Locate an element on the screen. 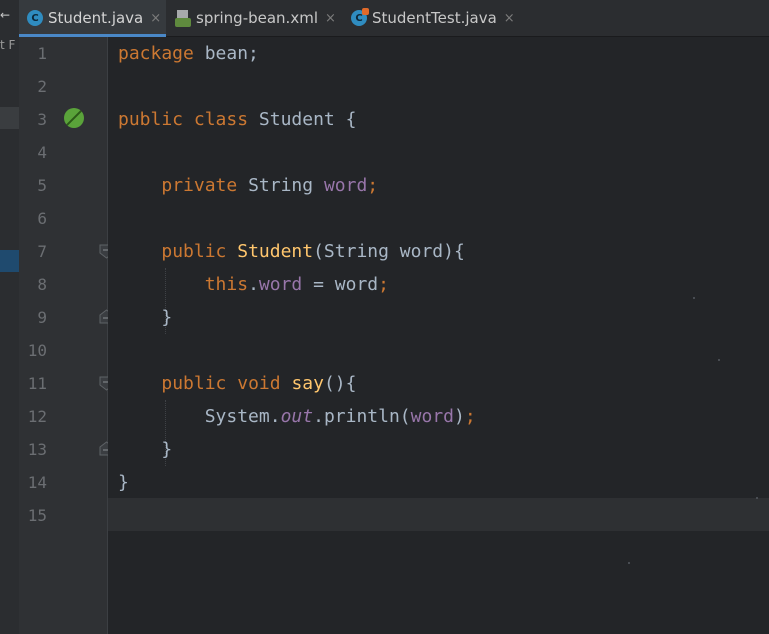  line-number: 5 is located at coordinates (42, 185).